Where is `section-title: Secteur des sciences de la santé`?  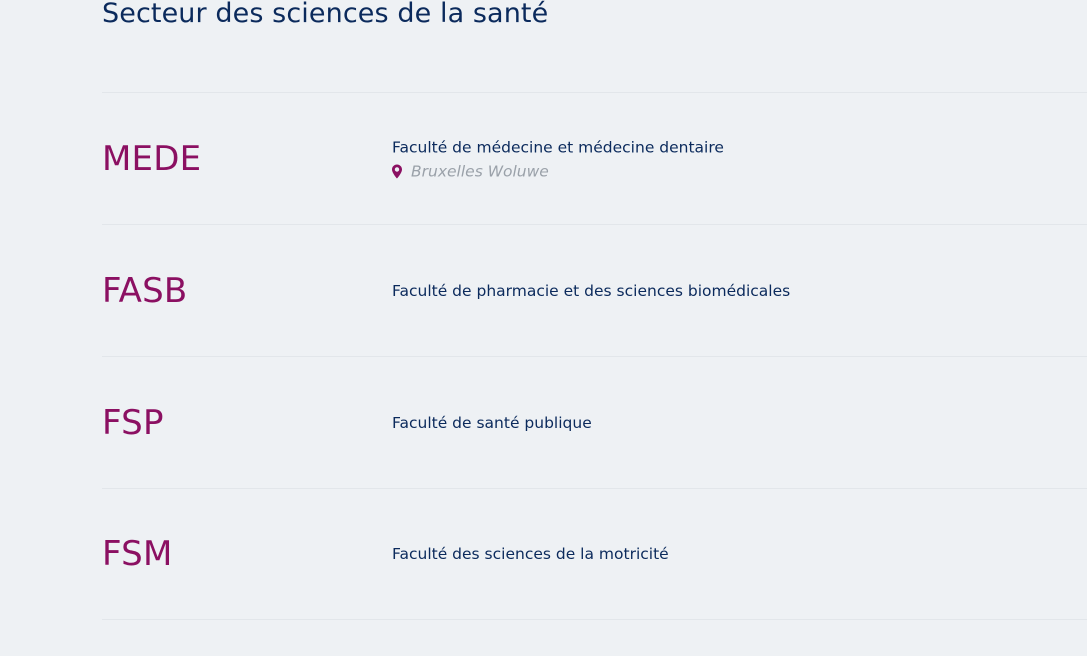
section-title: Secteur des sciences de la santé is located at coordinates (325, 14).